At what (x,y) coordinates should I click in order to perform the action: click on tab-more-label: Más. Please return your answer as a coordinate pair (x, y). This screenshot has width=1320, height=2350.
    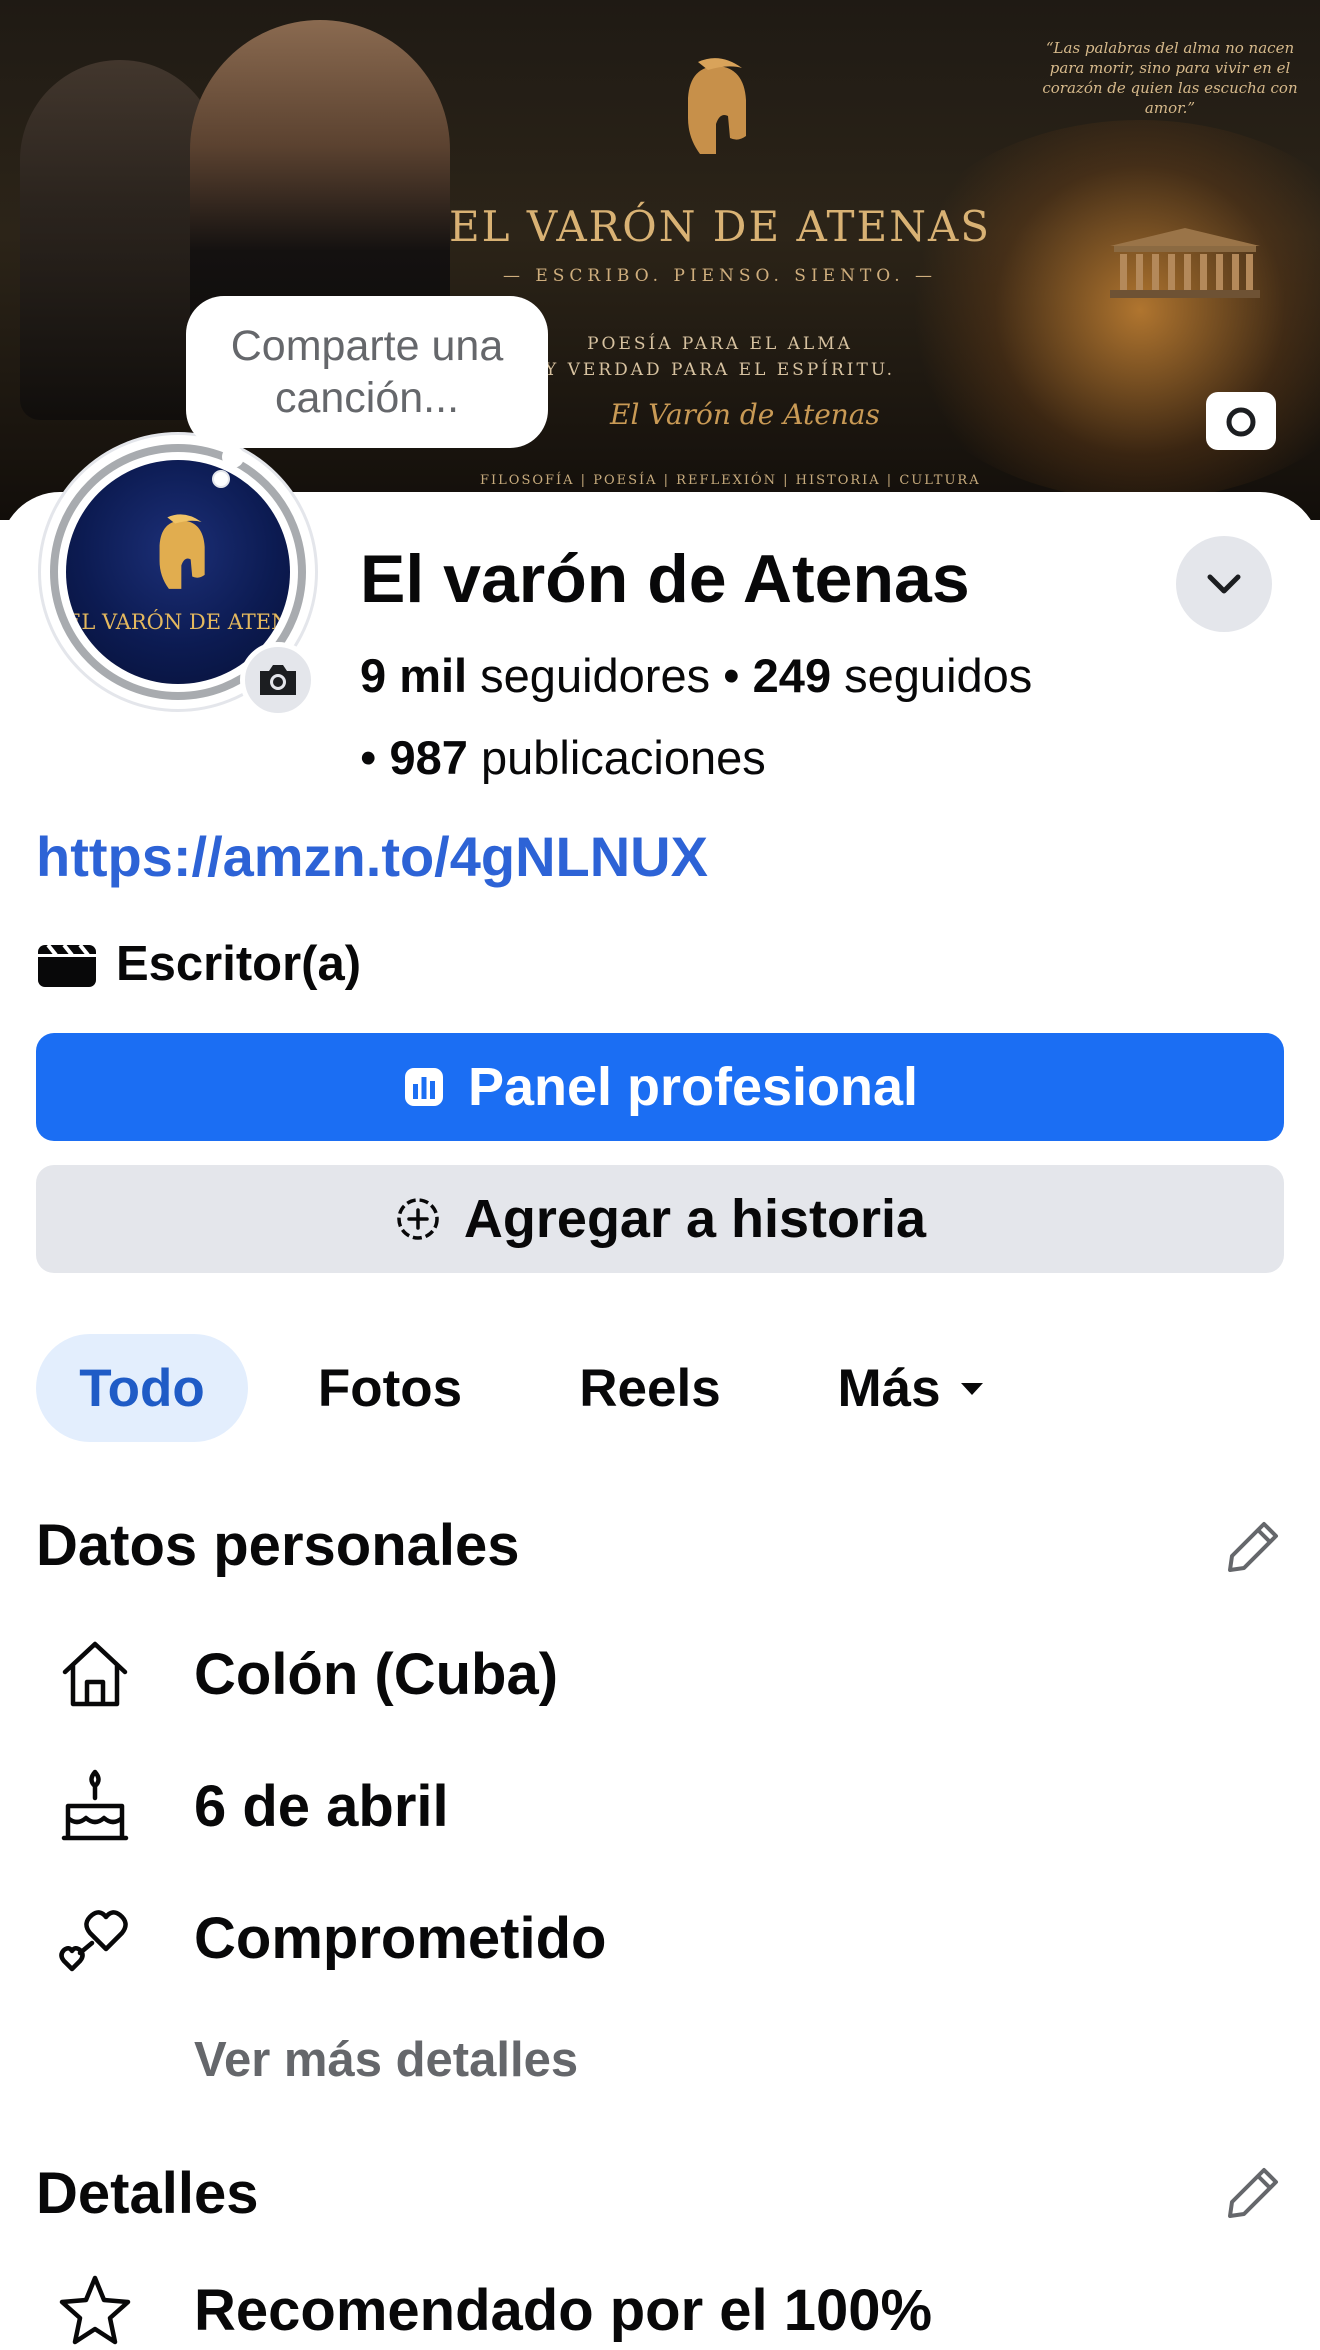
    Looking at the image, I should click on (889, 1388).